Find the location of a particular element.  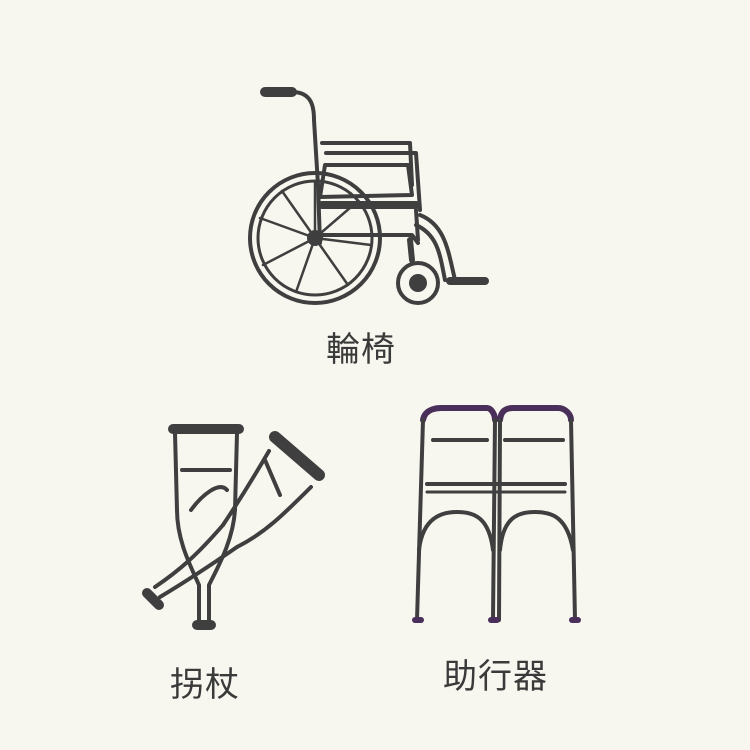

crutches-icon is located at coordinates (235, 527).